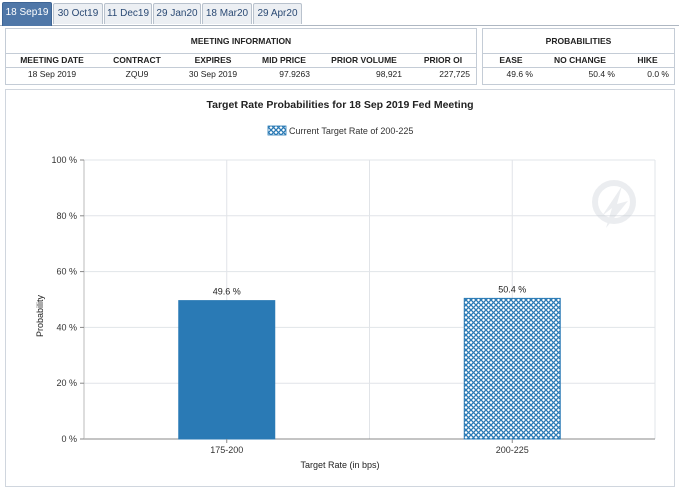 The height and width of the screenshot is (491, 679). What do you see at coordinates (78, 13) in the screenshot?
I see `tab-30-oct19: 30 Oct19` at bounding box center [78, 13].